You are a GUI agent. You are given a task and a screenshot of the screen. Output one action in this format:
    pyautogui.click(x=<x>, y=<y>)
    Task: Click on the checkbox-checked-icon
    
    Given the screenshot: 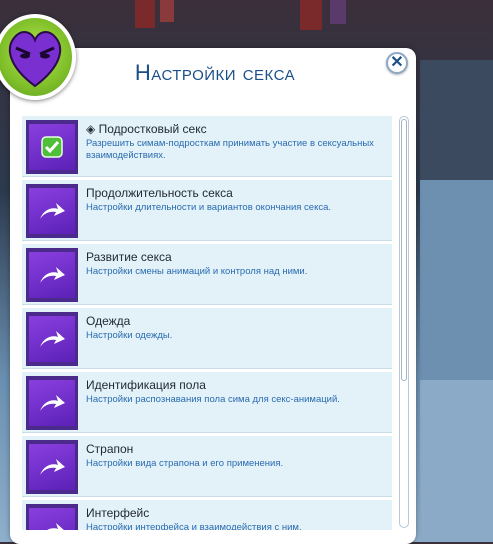 What is the action you would take?
    pyautogui.click(x=52, y=147)
    